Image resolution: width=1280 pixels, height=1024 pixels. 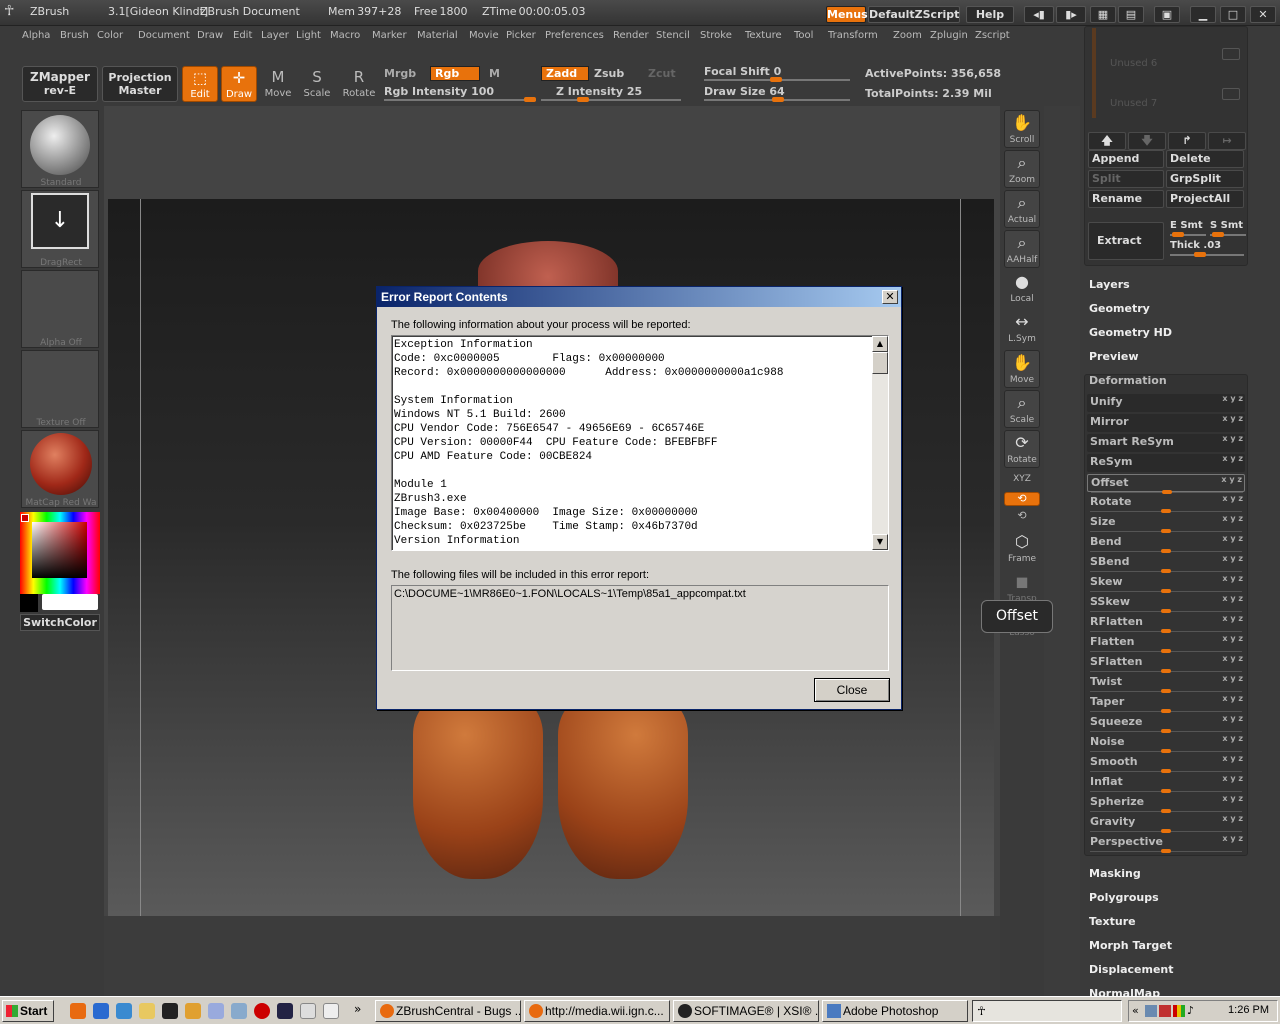 I want to click on section-masking: Masking, so click(x=1115, y=873).